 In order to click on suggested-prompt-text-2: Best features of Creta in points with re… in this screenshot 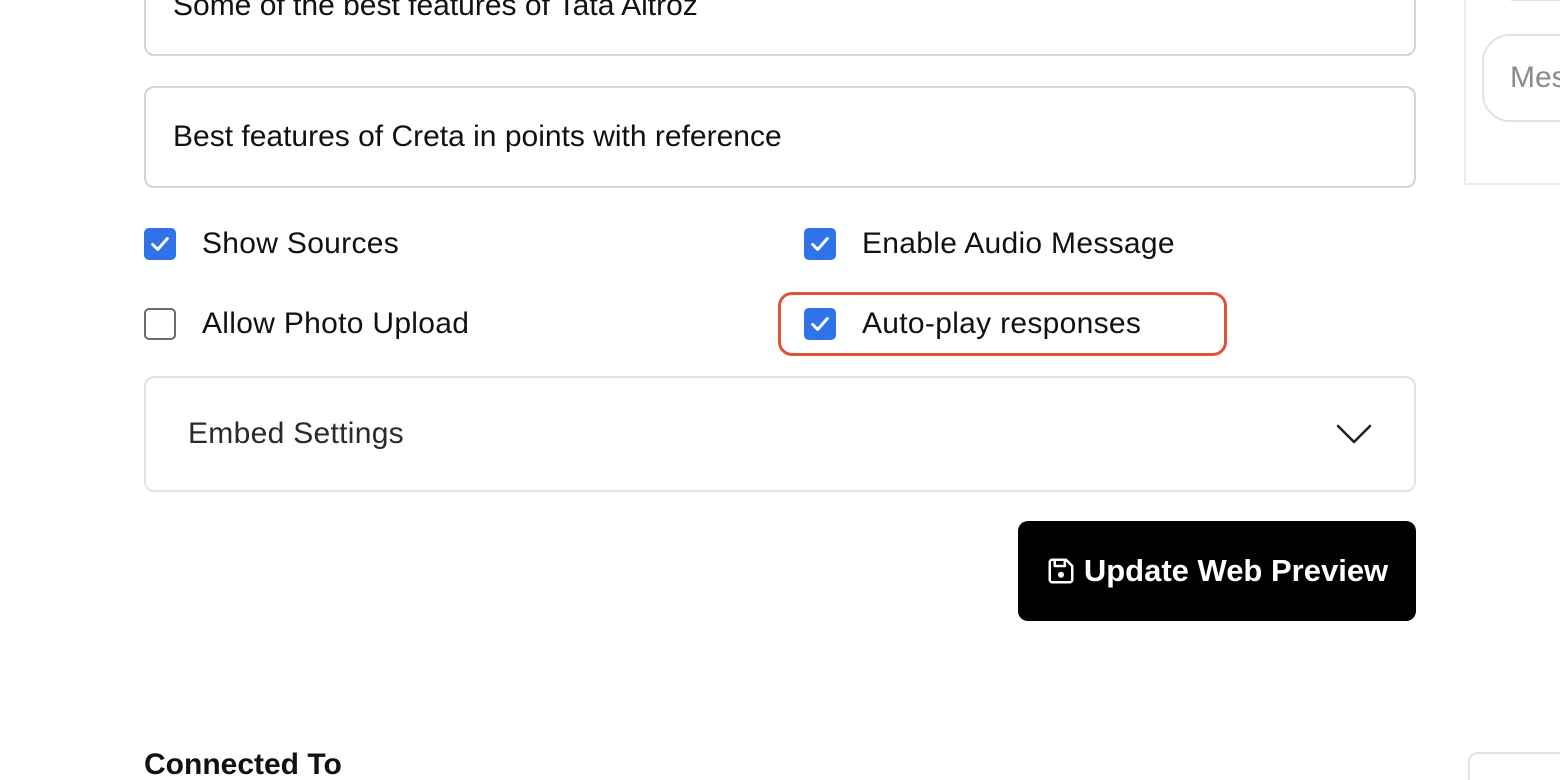, I will do `click(477, 136)`.